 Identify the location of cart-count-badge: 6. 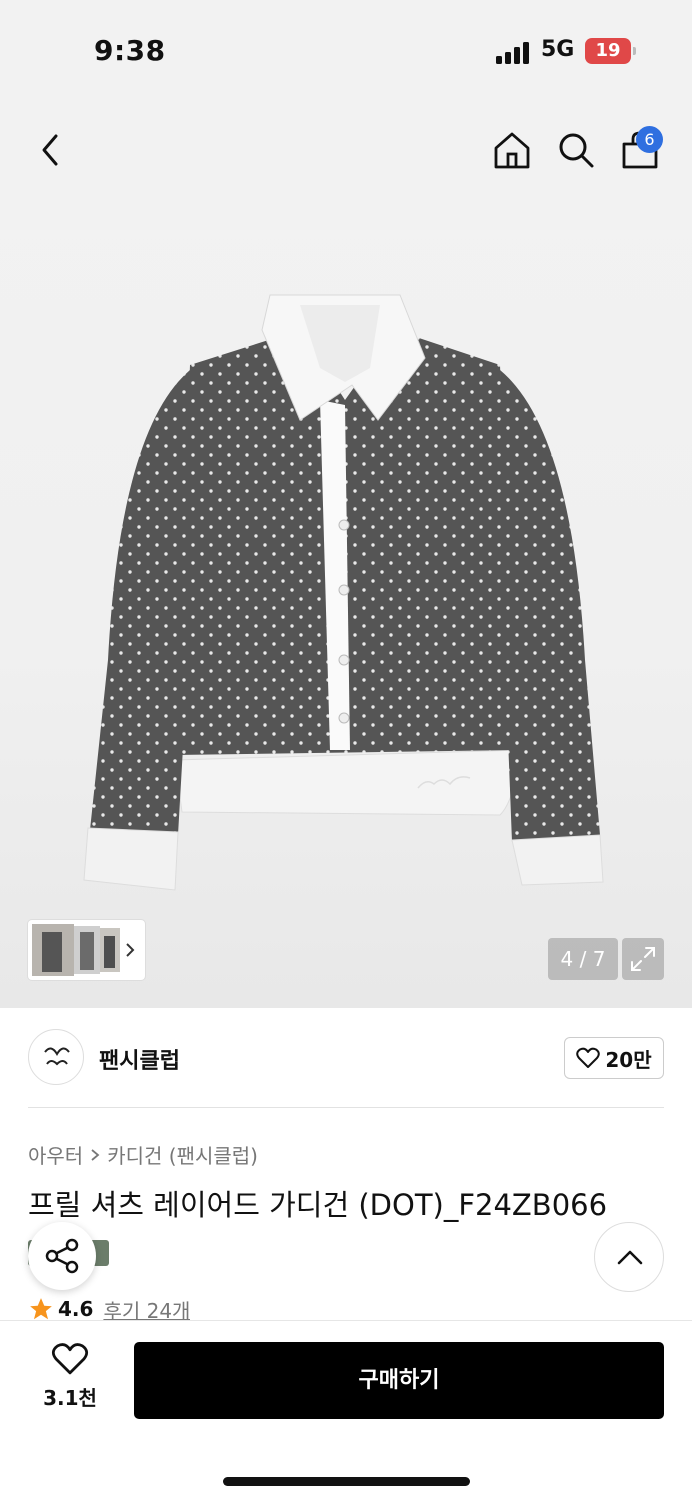
(649, 139).